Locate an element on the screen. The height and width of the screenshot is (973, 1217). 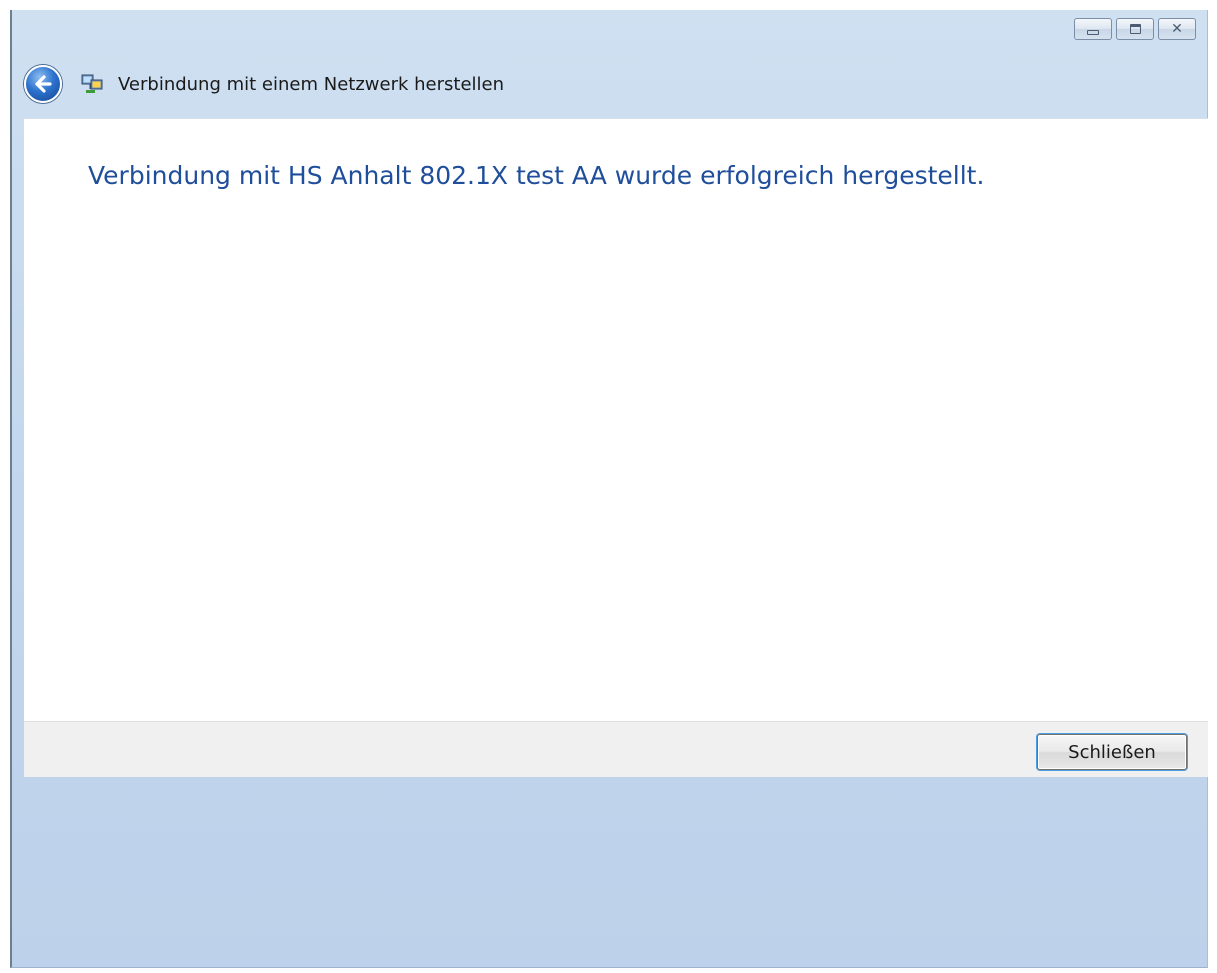
window-controls: ✕ is located at coordinates (1135, 29).